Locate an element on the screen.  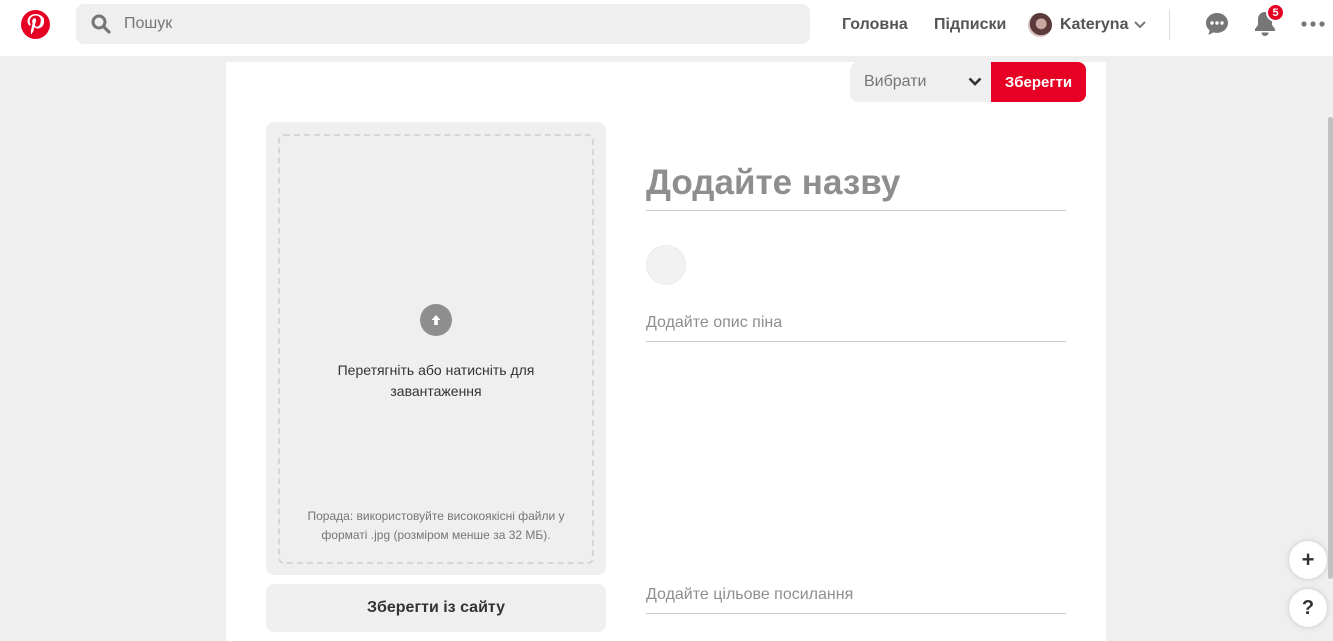
nav-subscriptions-link: Підписки is located at coordinates (970, 25).